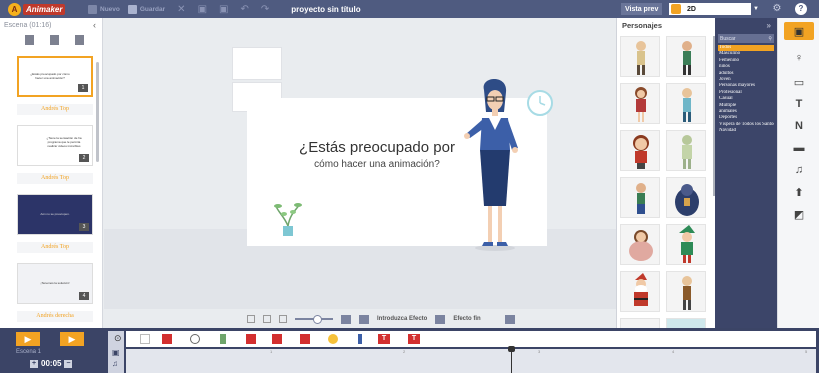 Image resolution: width=819 pixels, height=373 pixels. Describe the element at coordinates (94, 25) in the screenshot. I see `collapse-left-icon: ‹` at that location.